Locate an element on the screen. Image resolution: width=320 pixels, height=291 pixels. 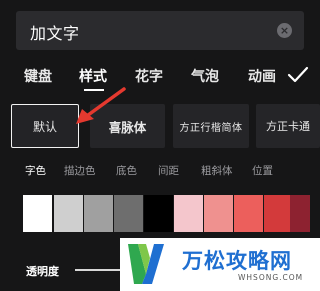
style-subtabs: 字色 描边色 底色 间距 粗斜体 位置 is located at coordinates (160, 170).